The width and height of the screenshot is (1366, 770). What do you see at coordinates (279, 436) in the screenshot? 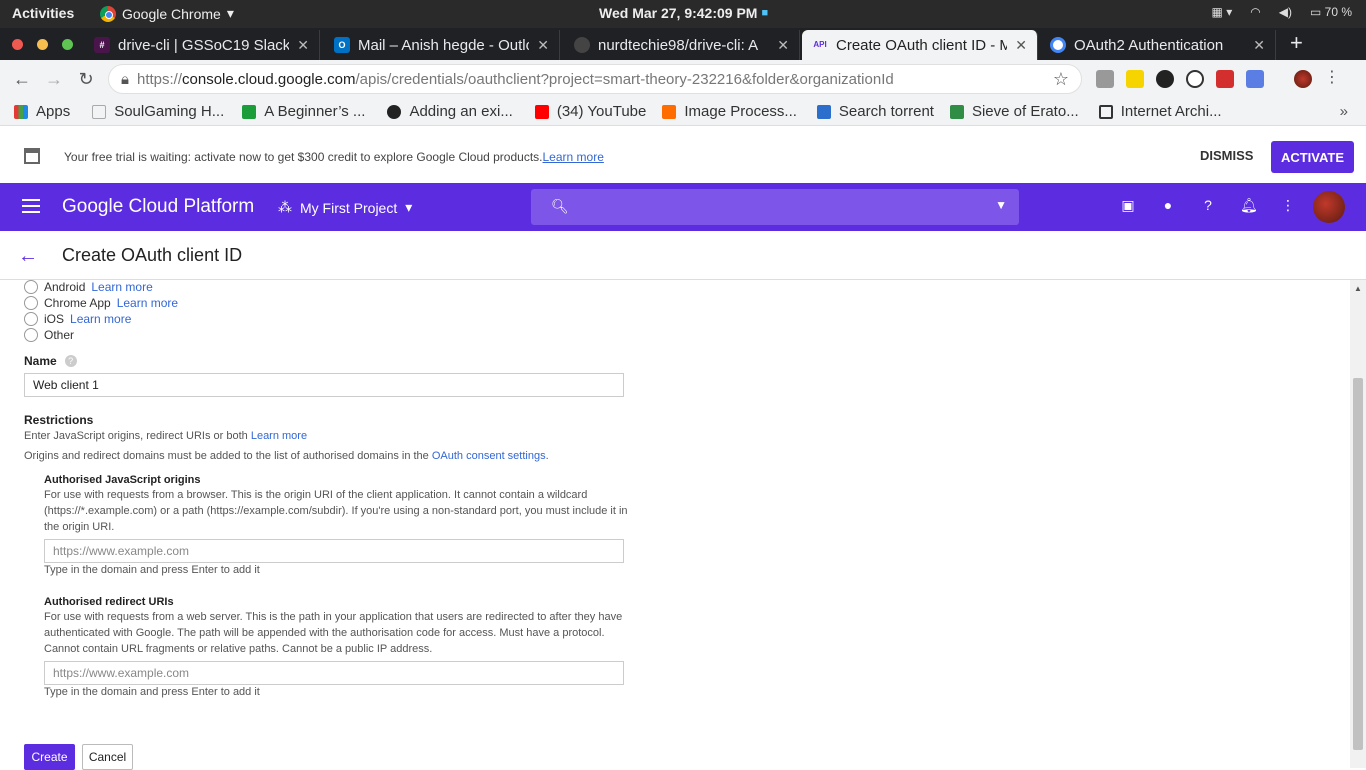
I see `restrictions-learn-more-link: Learn more` at bounding box center [279, 436].